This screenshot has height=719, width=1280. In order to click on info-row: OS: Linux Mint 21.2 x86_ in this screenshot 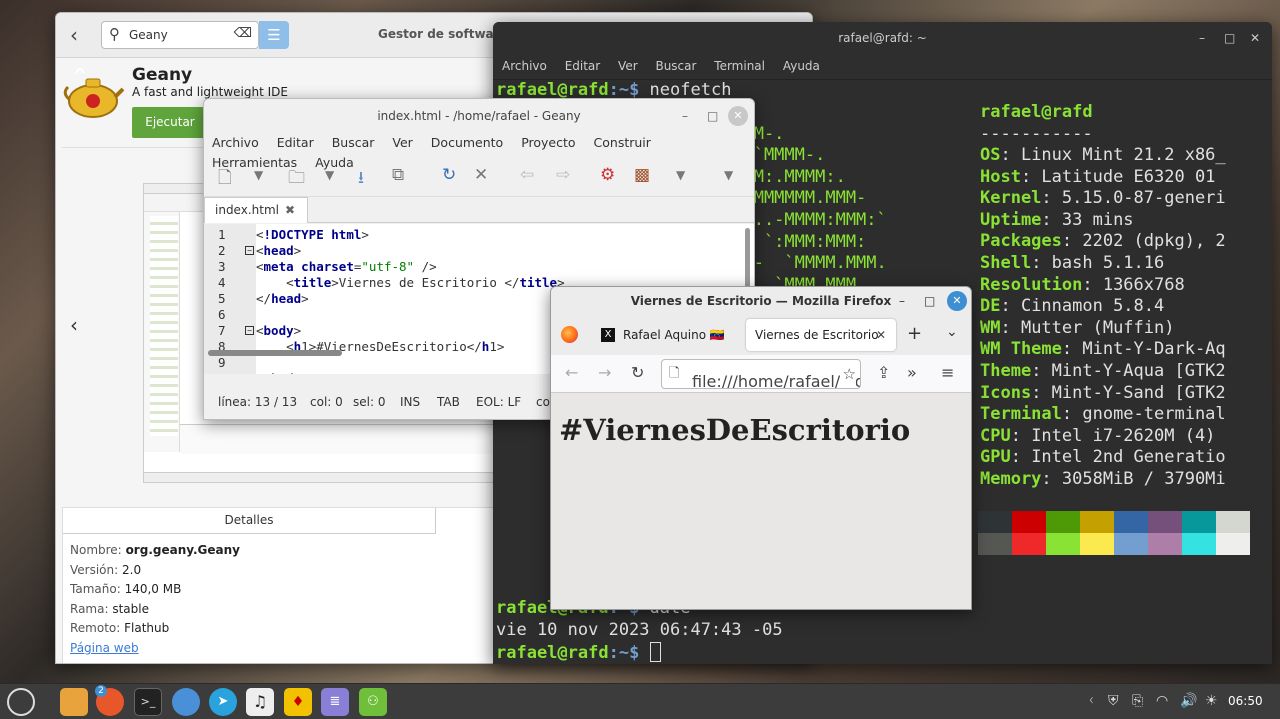, I will do `click(1103, 155)`.